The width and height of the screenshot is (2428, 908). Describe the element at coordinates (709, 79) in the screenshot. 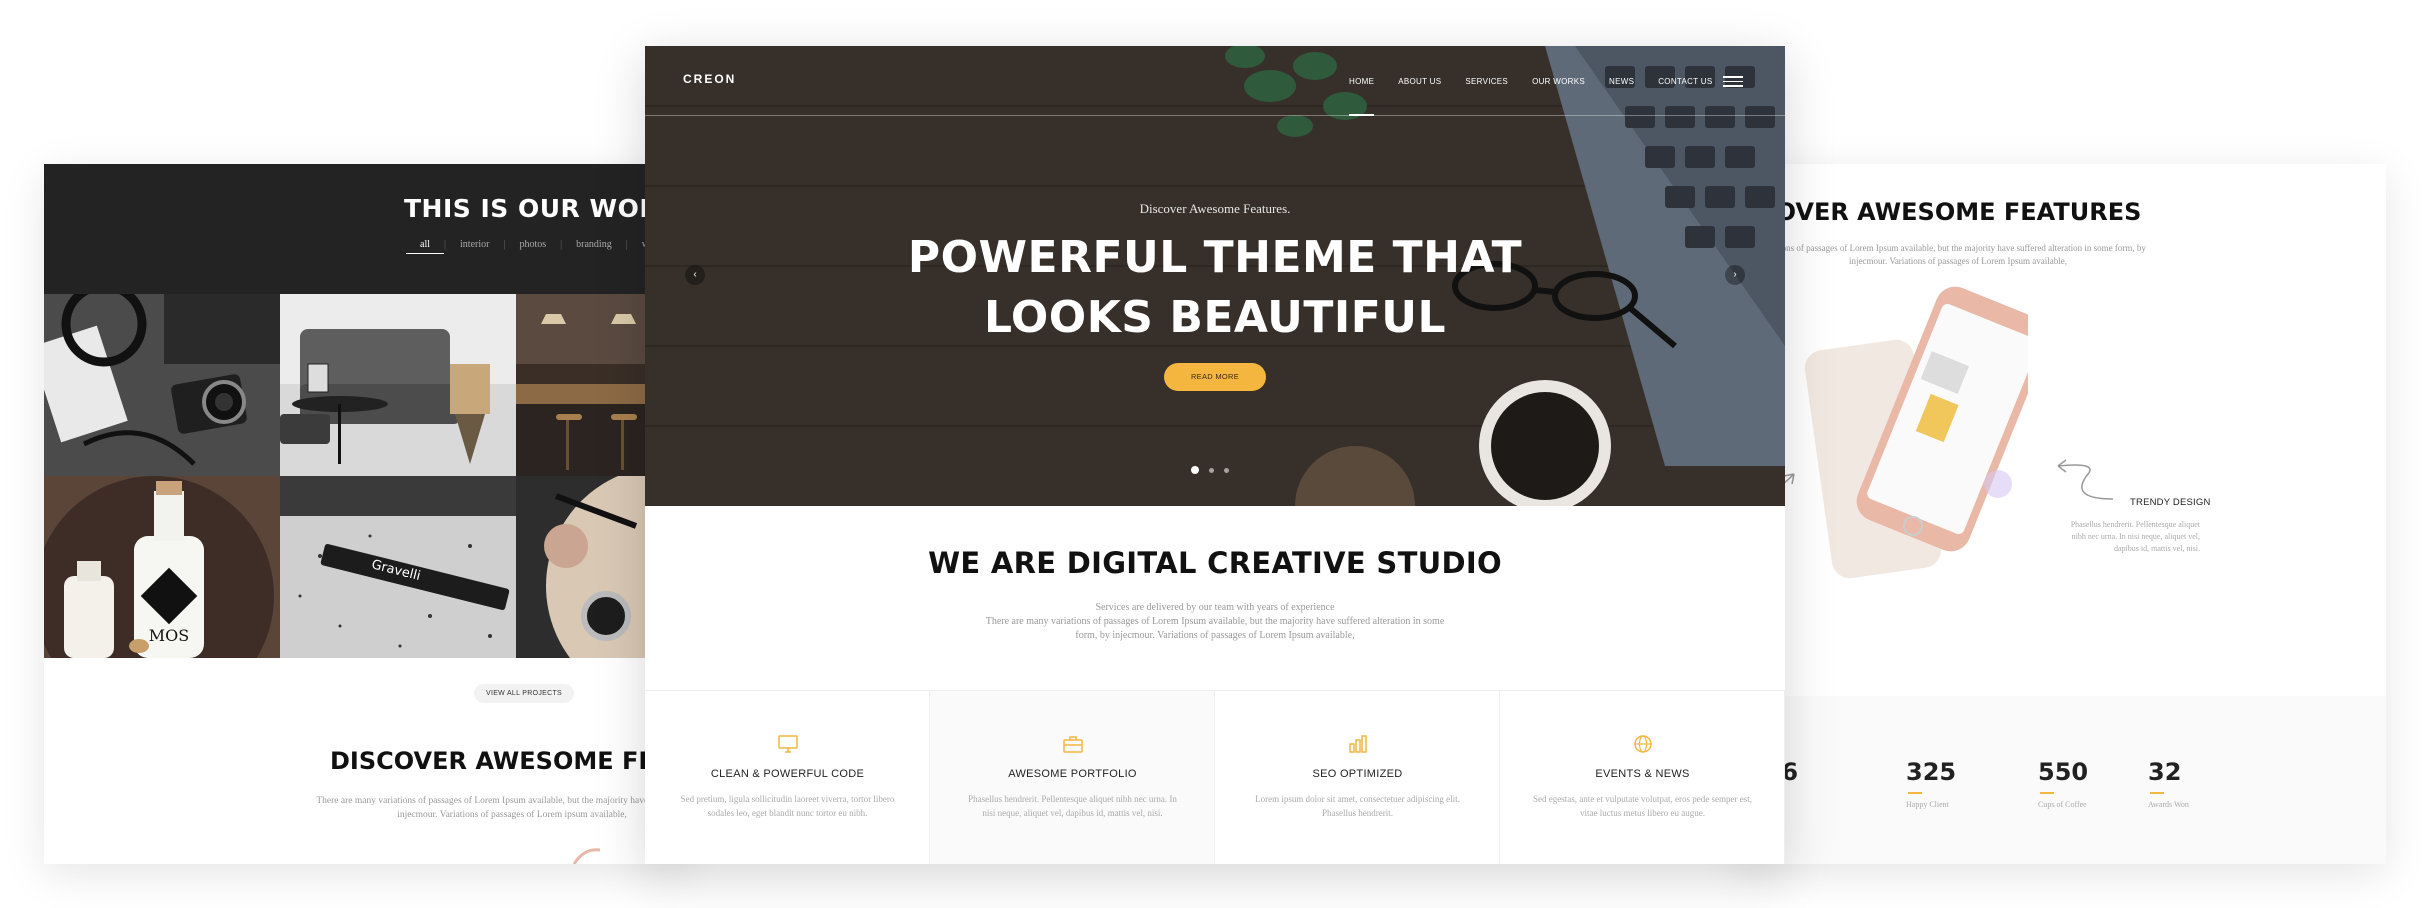

I see `logo: CREON` at that location.